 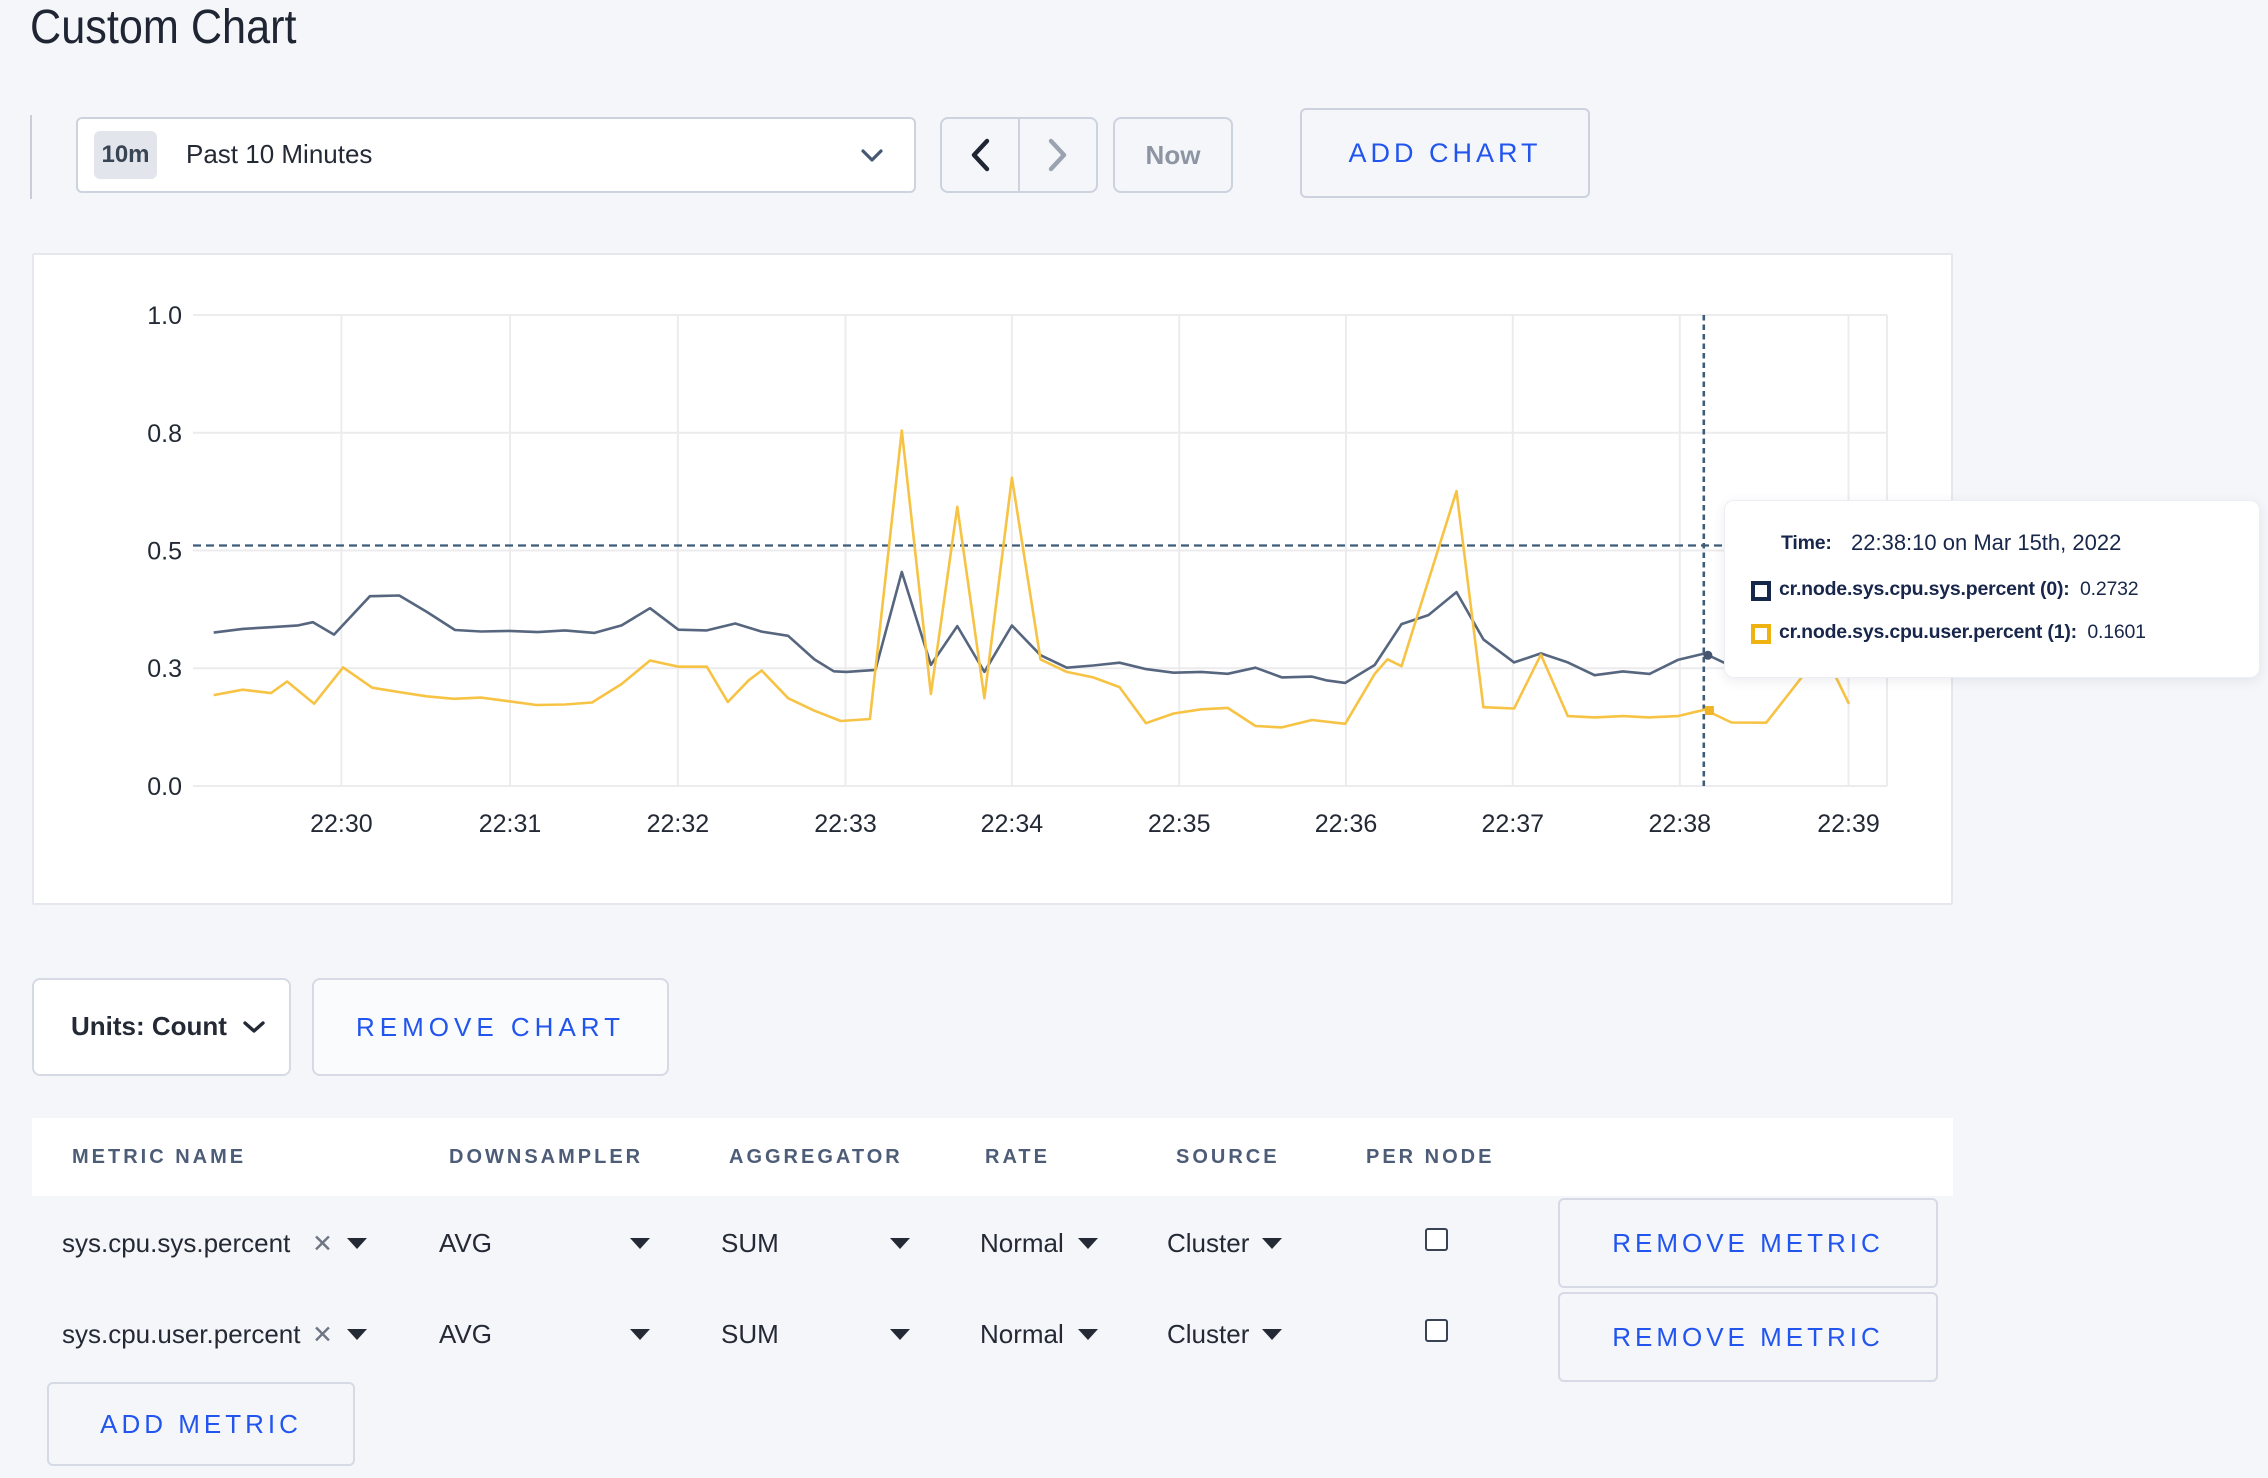 I want to click on svg-text: 22:35, so click(x=1179, y=824).